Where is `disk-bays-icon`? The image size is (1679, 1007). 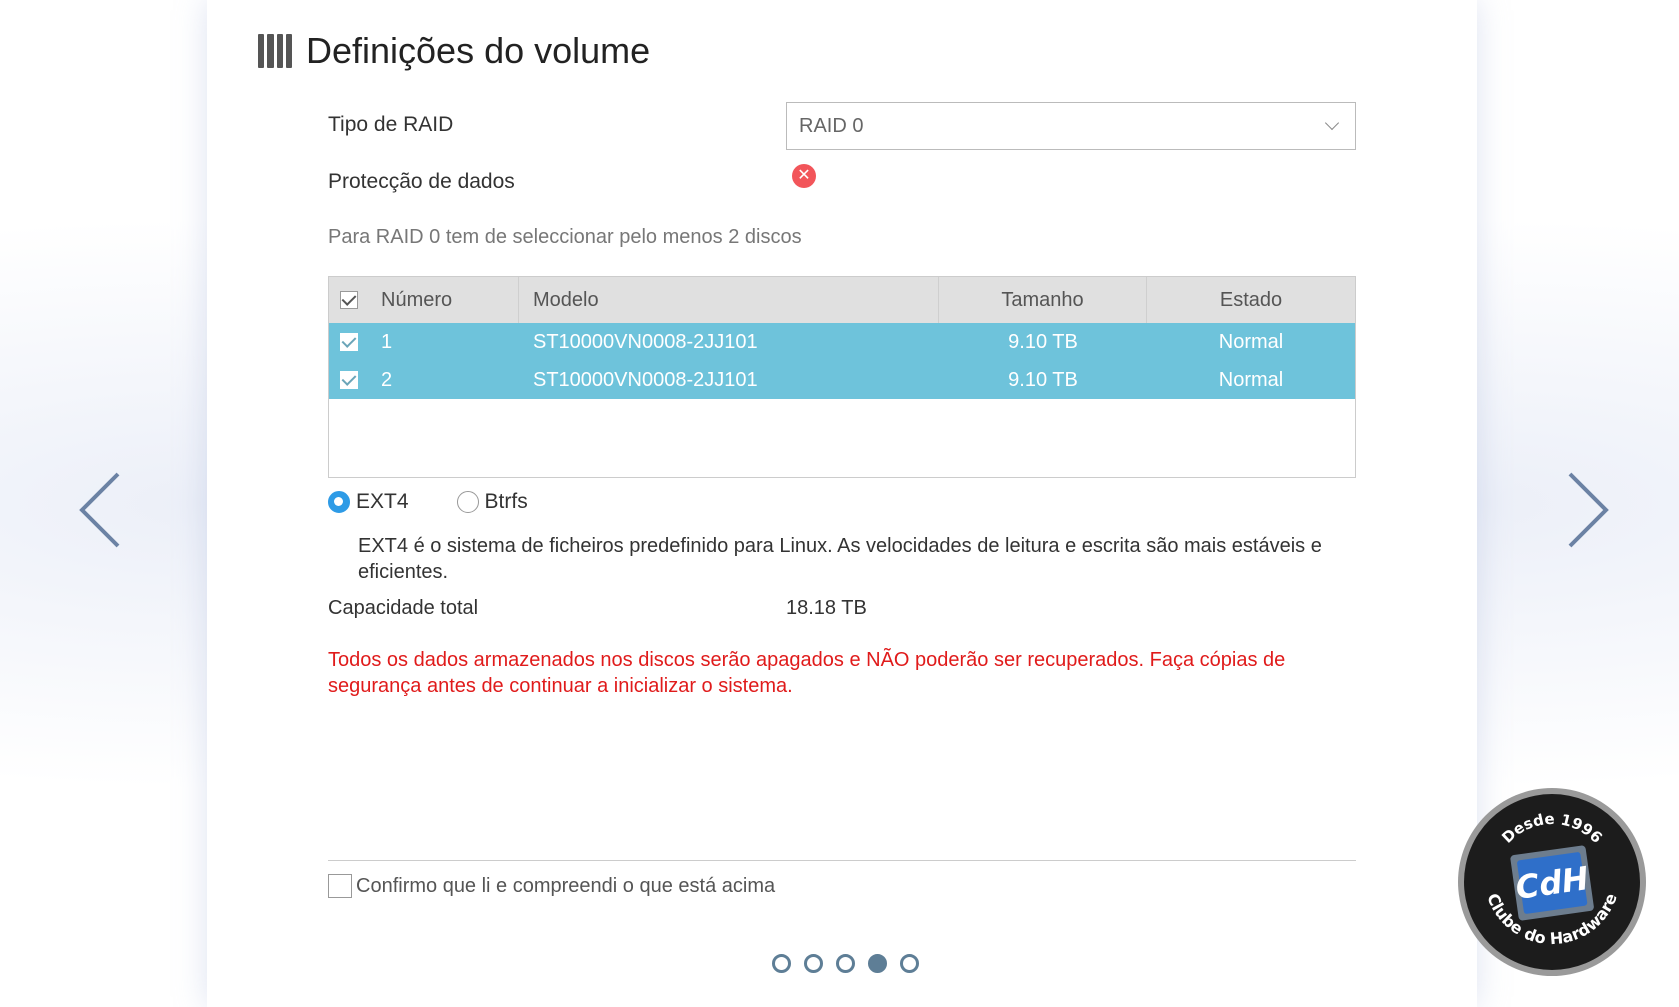 disk-bays-icon is located at coordinates (275, 51).